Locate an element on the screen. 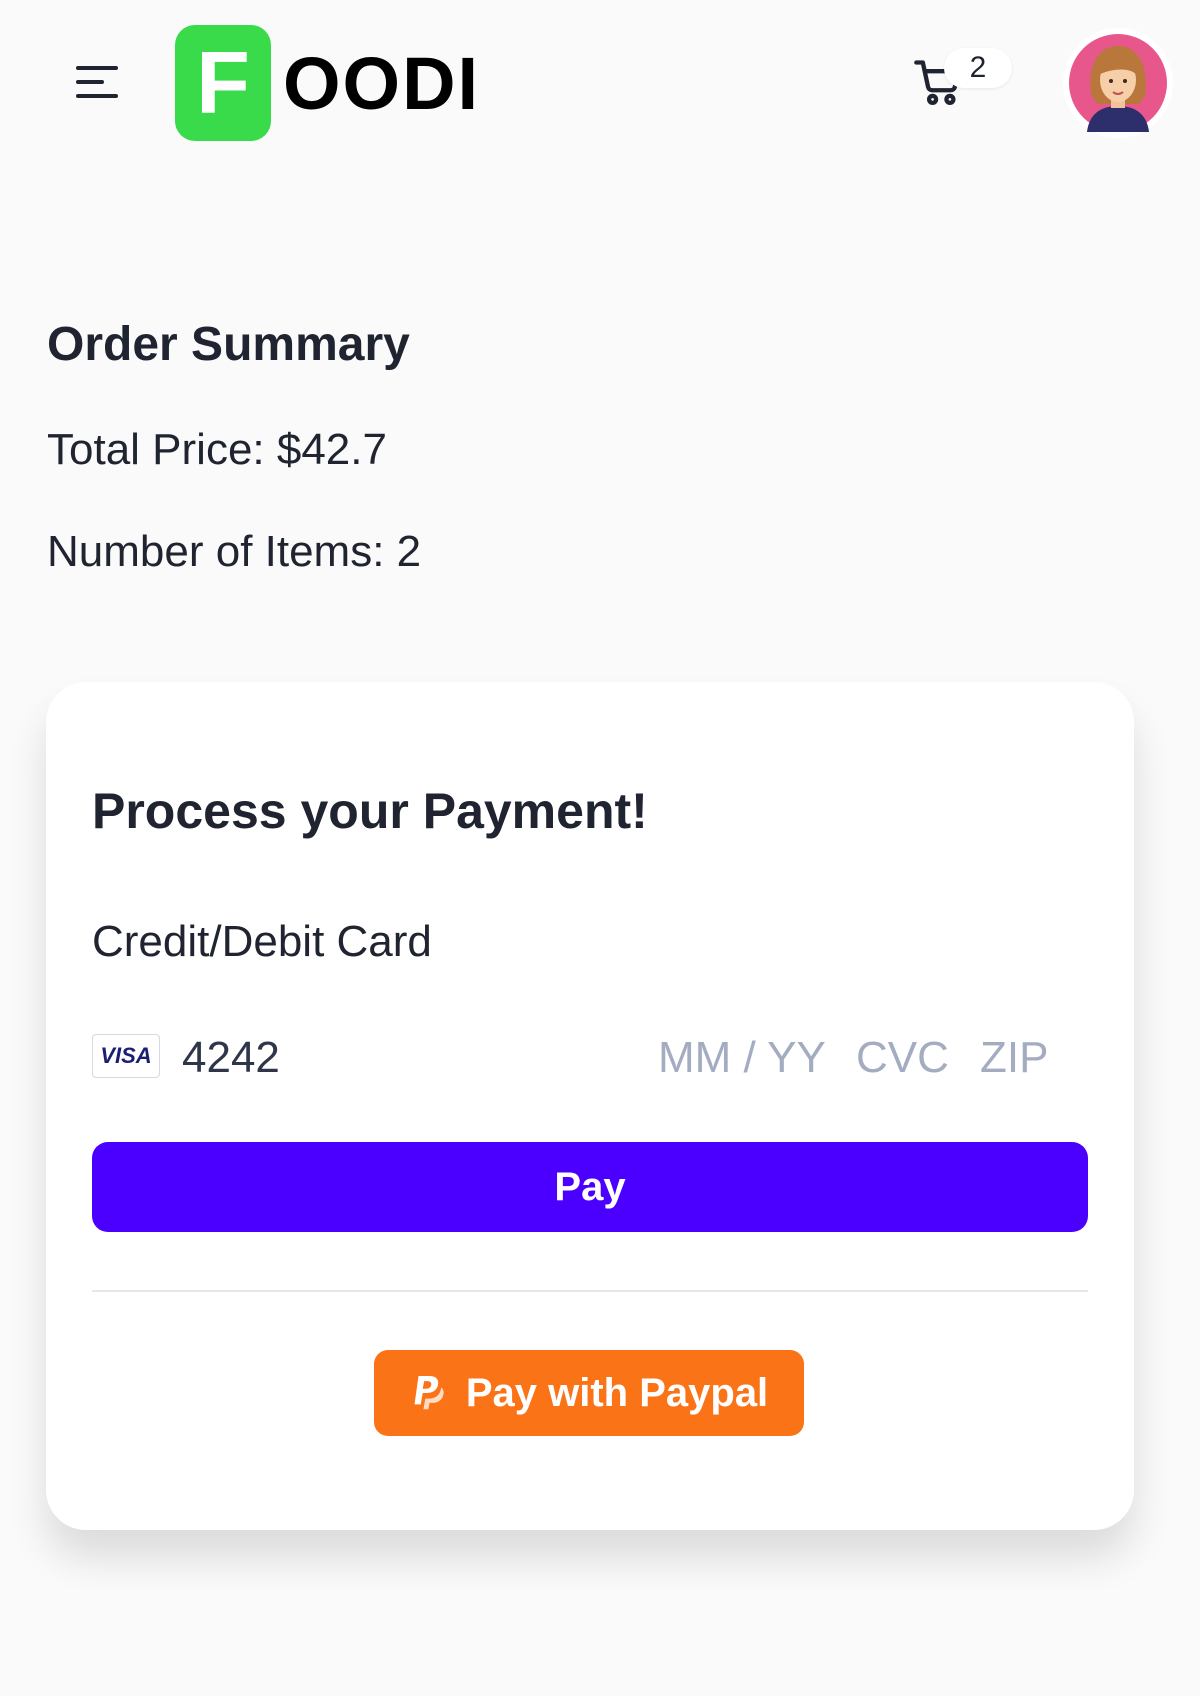 The image size is (1200, 1696). payment-title: Process your Payment! is located at coordinates (370, 811).